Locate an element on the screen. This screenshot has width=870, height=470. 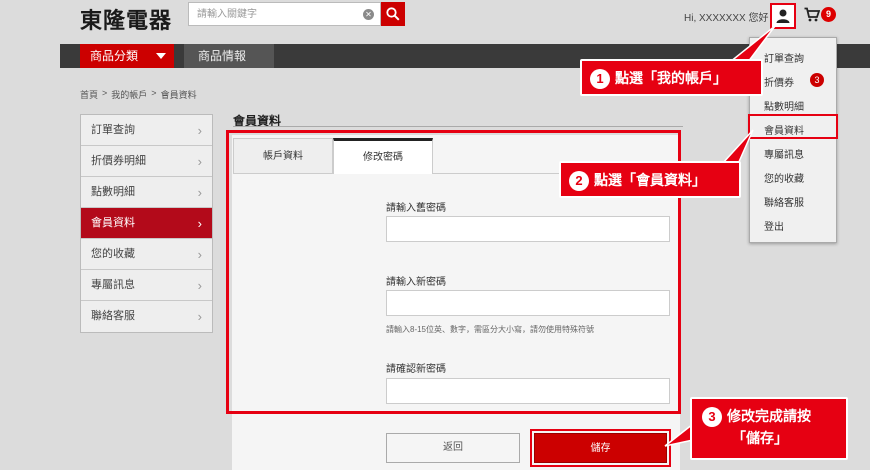
sidebar-item-coupons: 折價券明細 › is located at coordinates (146, 161).